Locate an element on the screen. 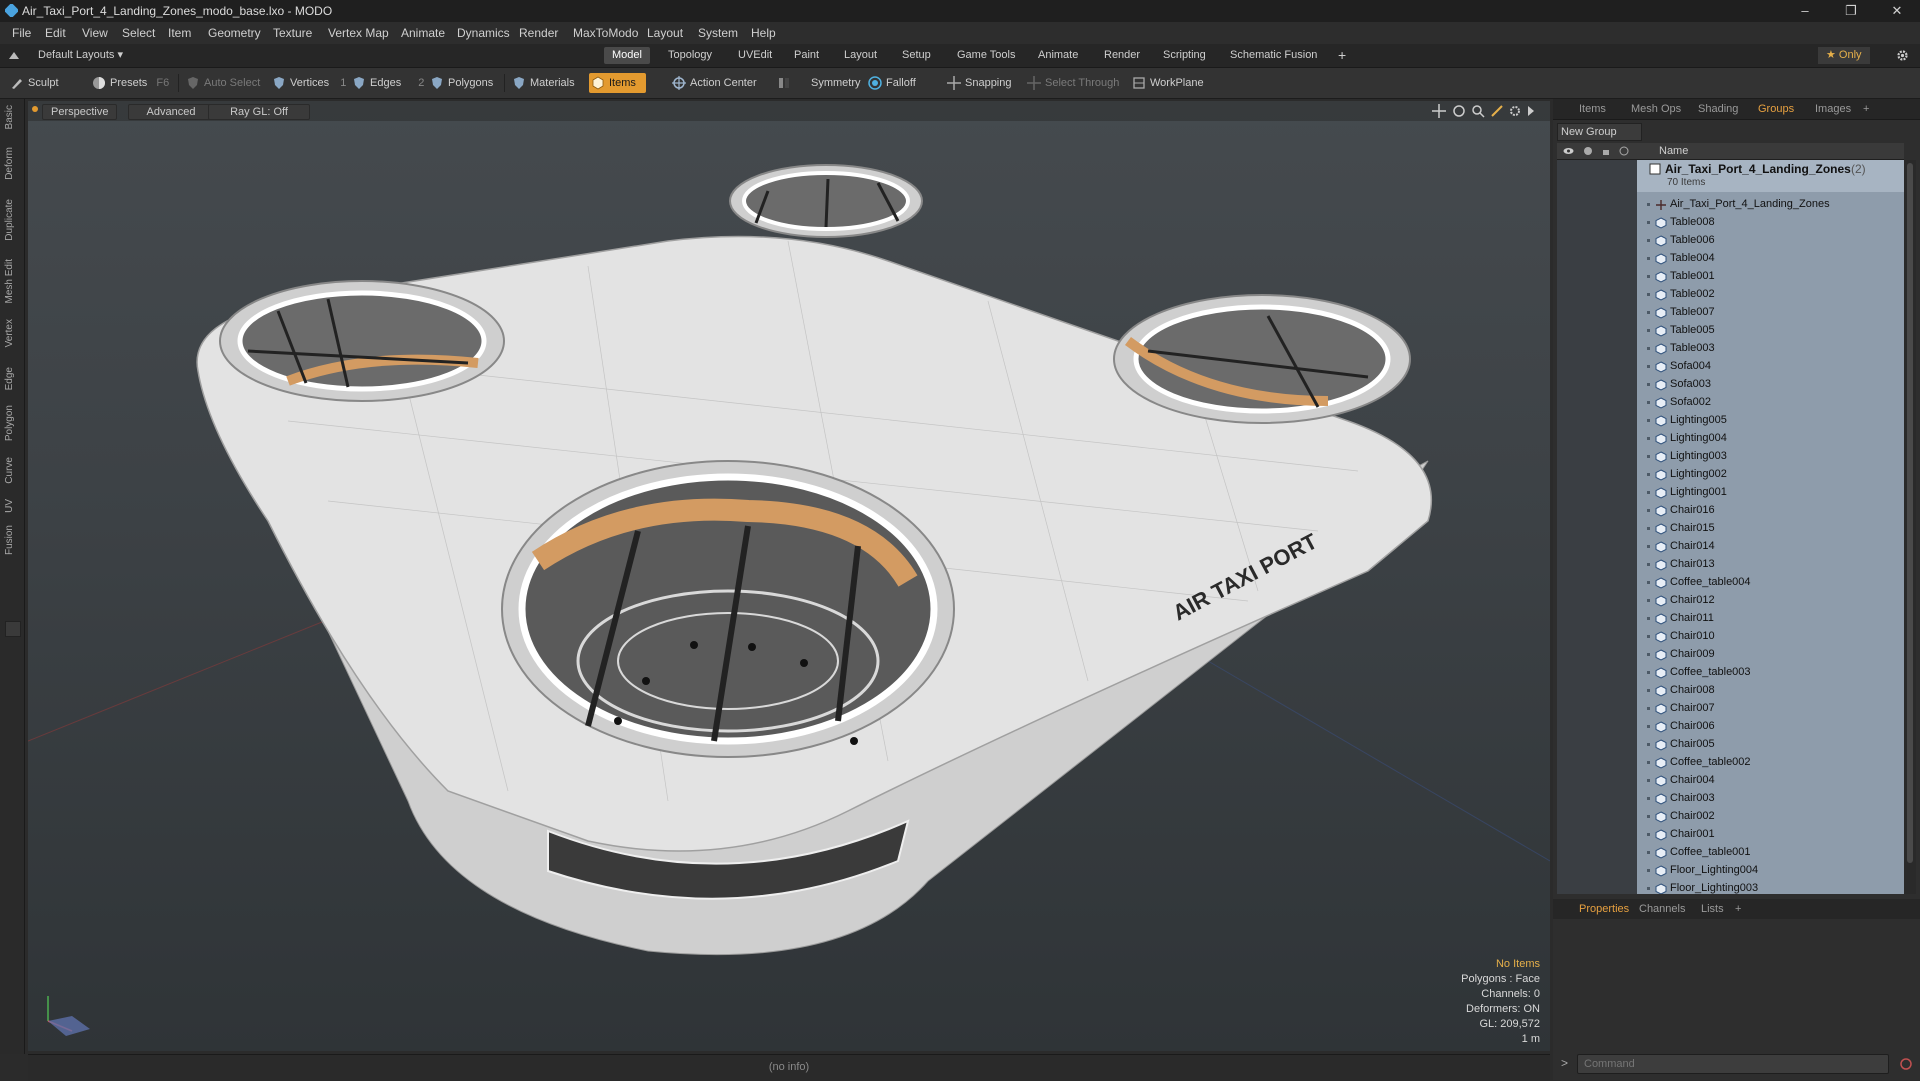  vtab-duplicate: Duplicate is located at coordinates (9, 220).